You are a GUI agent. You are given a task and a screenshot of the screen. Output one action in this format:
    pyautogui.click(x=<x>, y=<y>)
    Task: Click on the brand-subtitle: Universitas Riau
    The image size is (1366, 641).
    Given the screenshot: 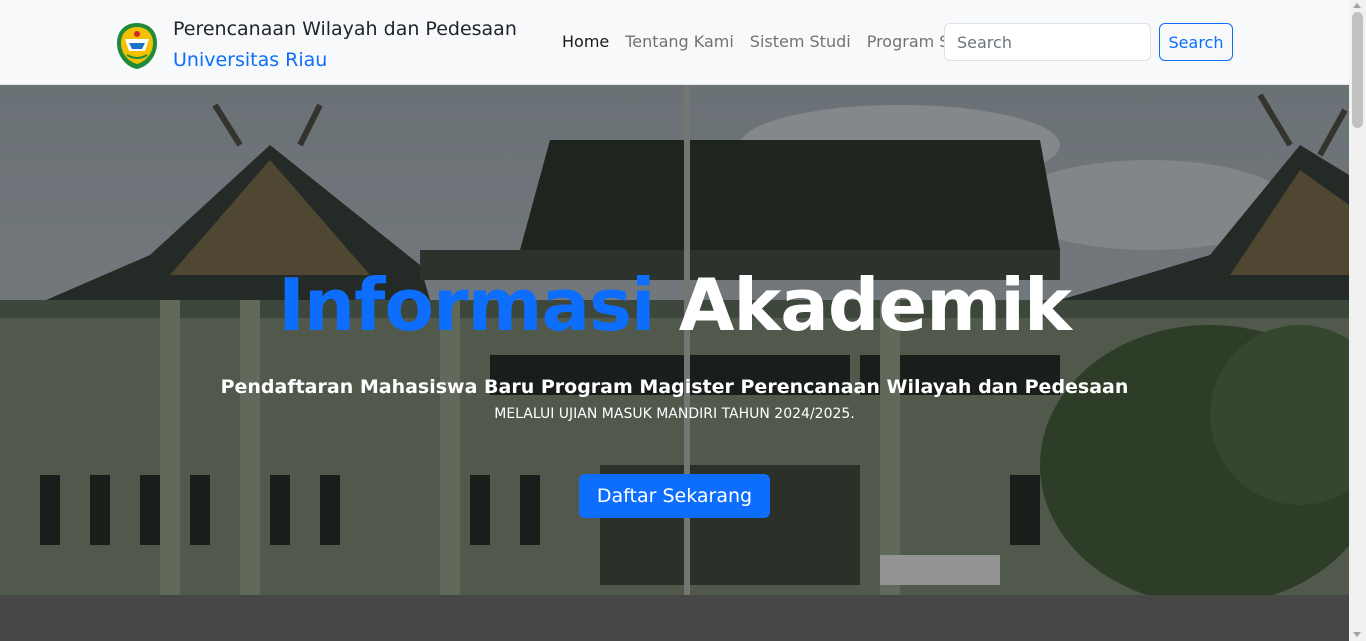 What is the action you would take?
    pyautogui.click(x=250, y=60)
    